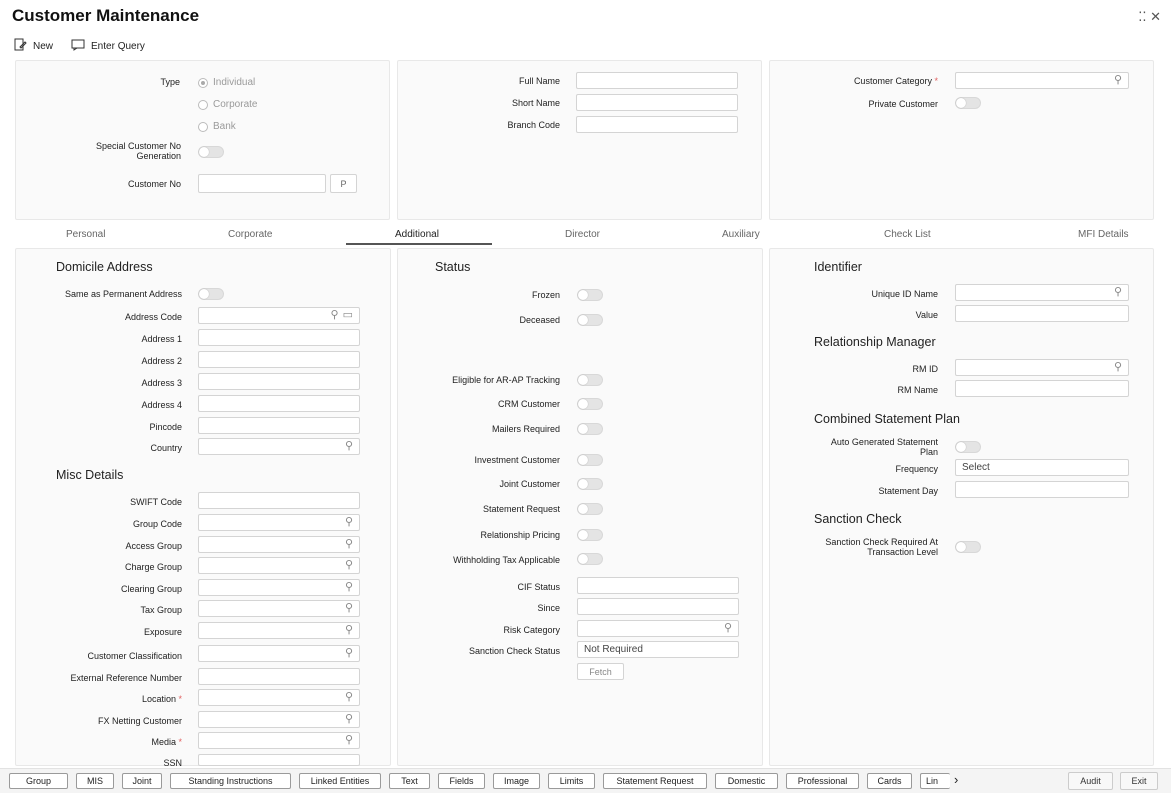 This screenshot has height=793, width=1171. I want to click on linked-button-partial: Lin, so click(935, 781).